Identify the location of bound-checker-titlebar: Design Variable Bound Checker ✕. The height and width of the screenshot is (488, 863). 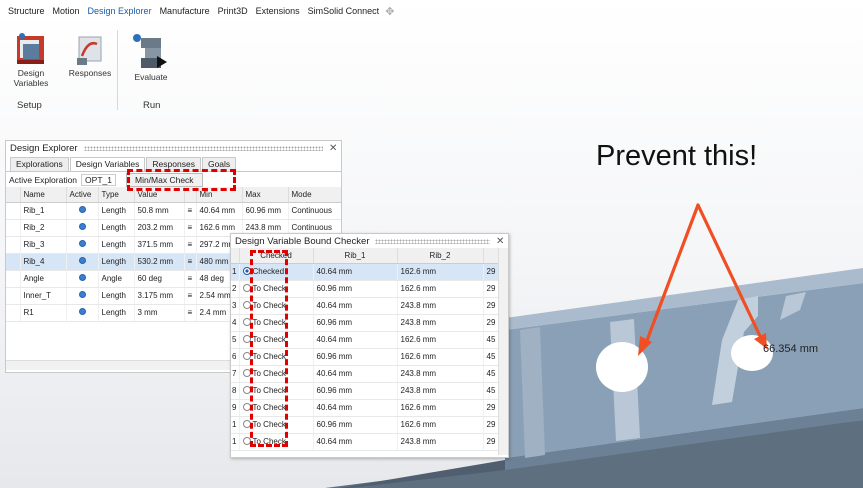
(369, 241).